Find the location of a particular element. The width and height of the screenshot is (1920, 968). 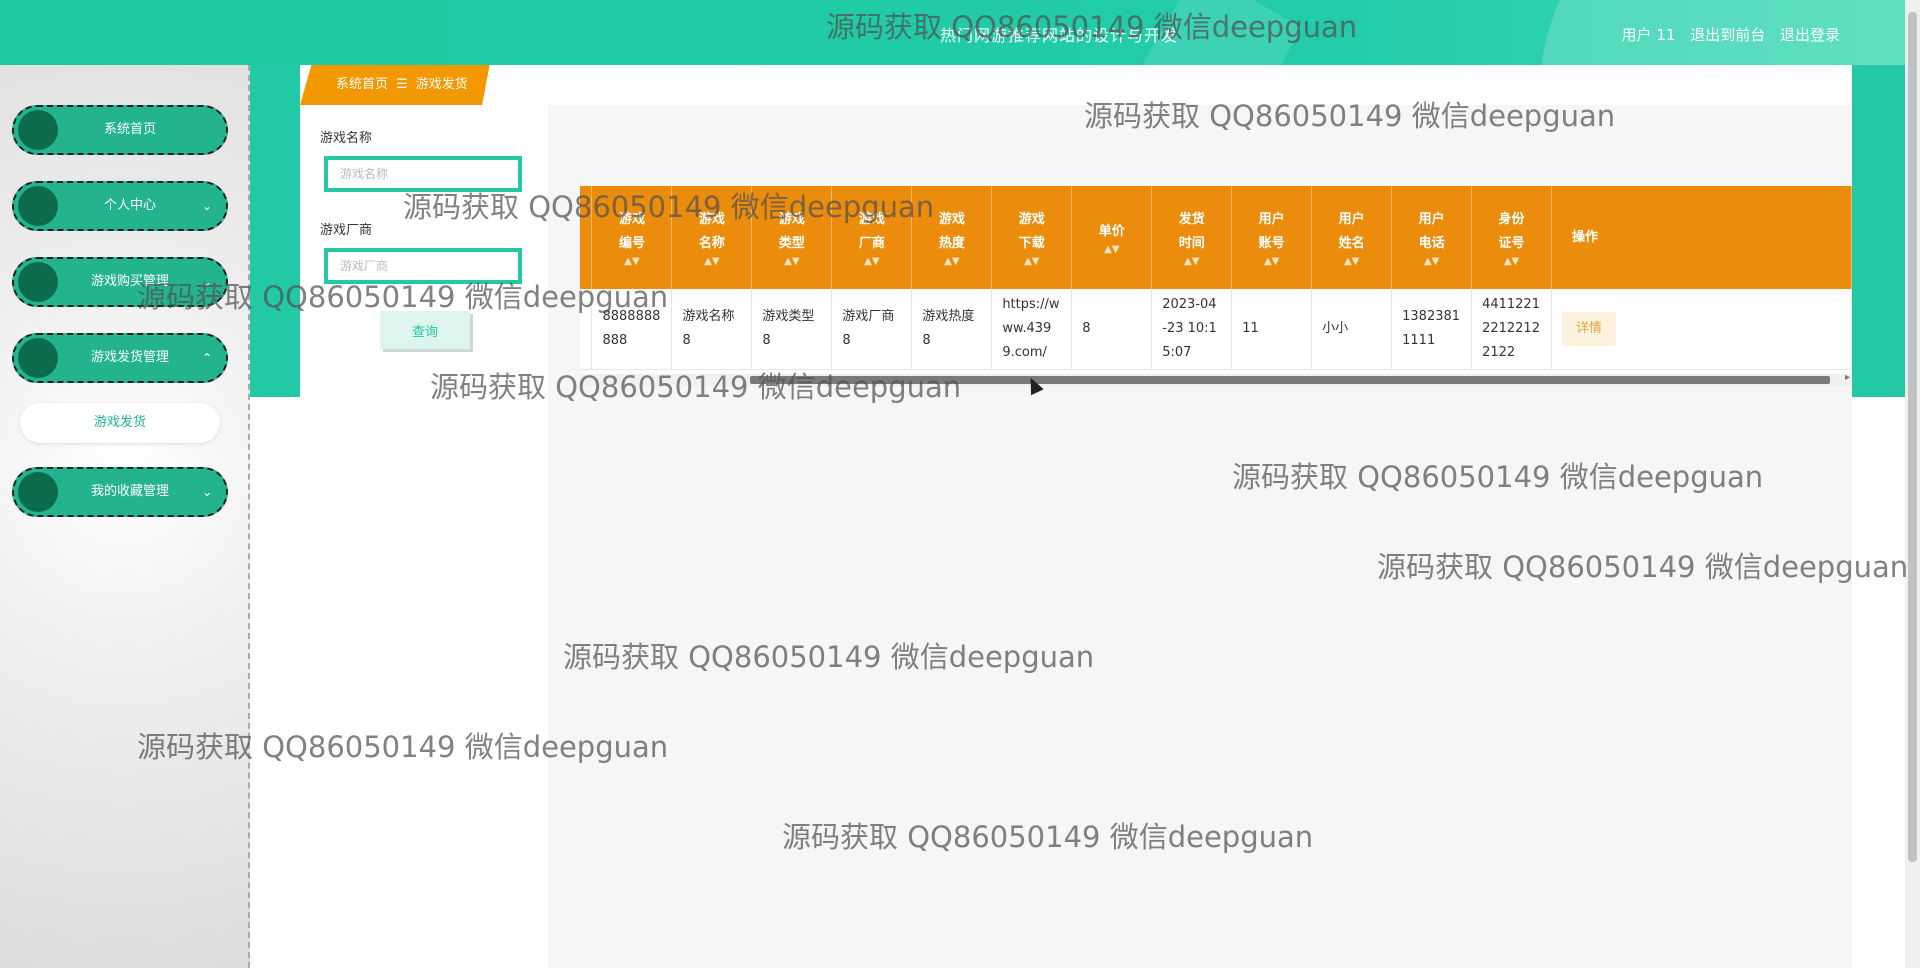

table-header-cell: 操作 is located at coordinates (1701, 237).